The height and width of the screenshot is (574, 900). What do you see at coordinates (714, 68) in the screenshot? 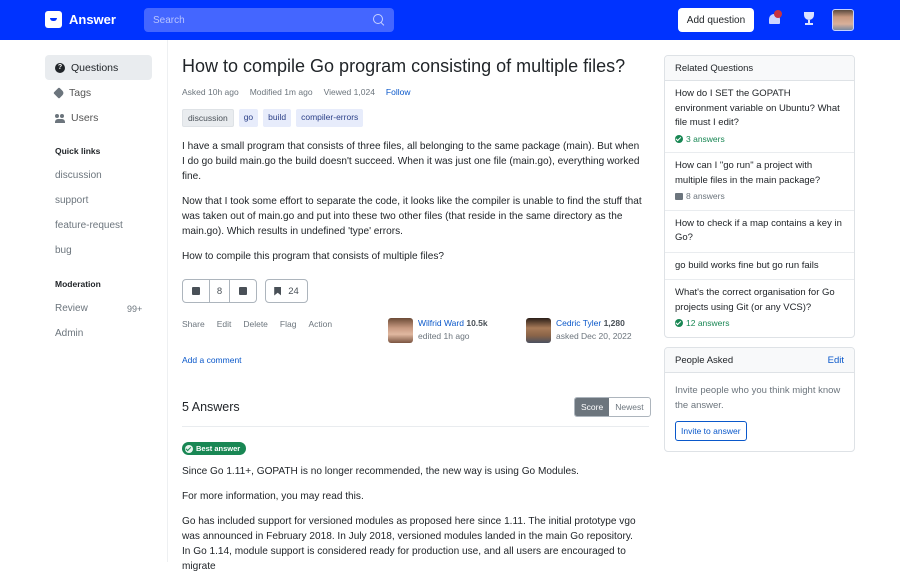
I see `related-questions-title: Related Questions` at bounding box center [714, 68].